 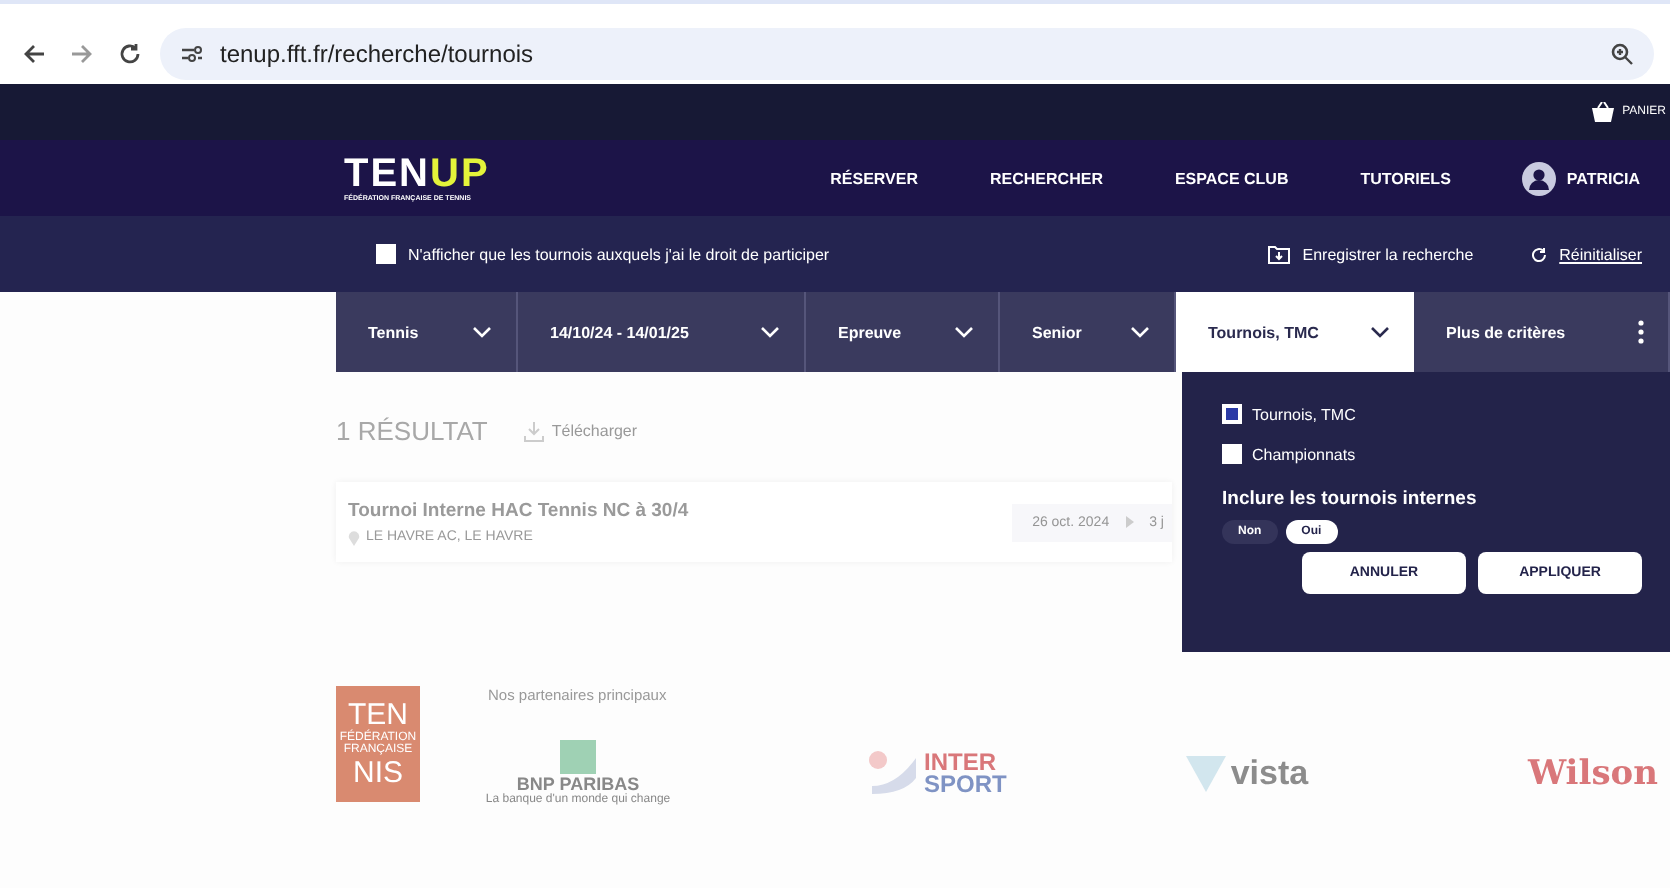 What do you see at coordinates (1279, 254) in the screenshot?
I see `folder-download-icon` at bounding box center [1279, 254].